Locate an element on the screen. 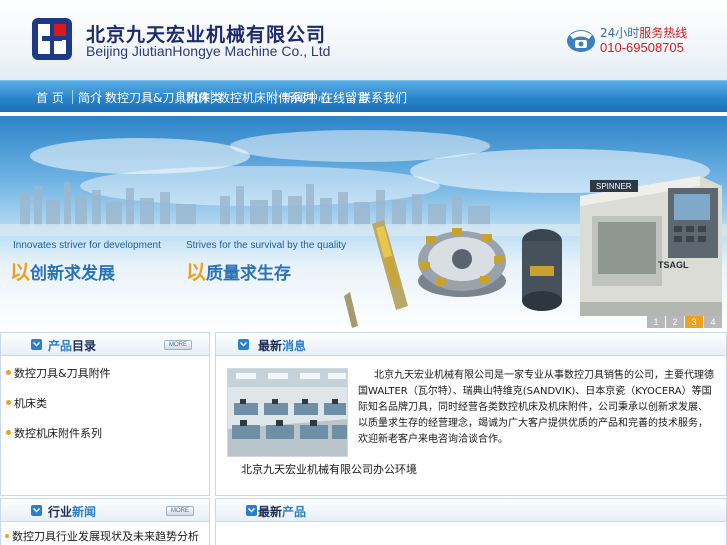  news-title-part-a: 最新 is located at coordinates (270, 346).